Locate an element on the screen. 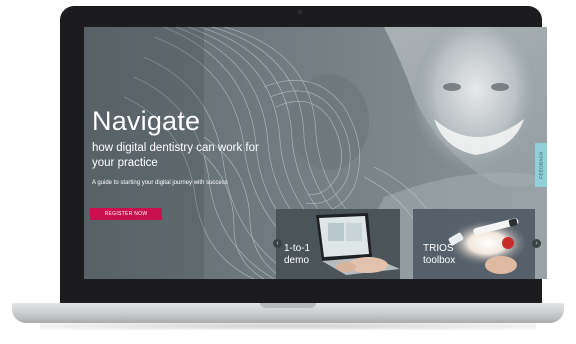 This screenshot has height=344, width=576. card-toolbox-label: TRIOS toolbox is located at coordinates (439, 254).